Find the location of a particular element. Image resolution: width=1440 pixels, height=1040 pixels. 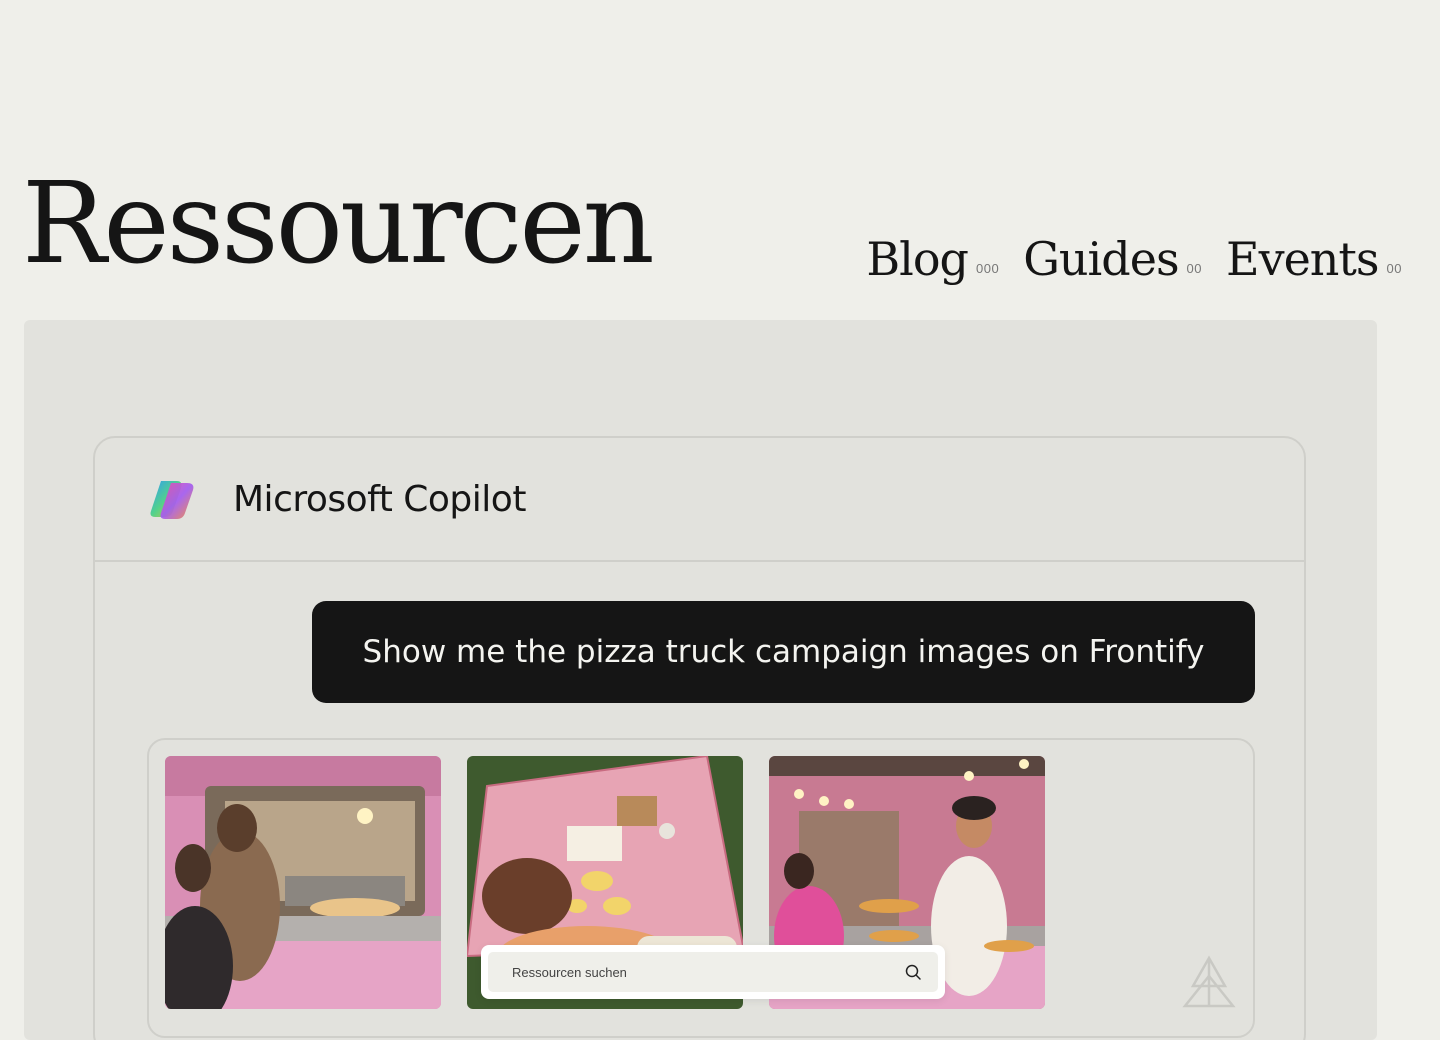

search-field is located at coordinates (713, 972).